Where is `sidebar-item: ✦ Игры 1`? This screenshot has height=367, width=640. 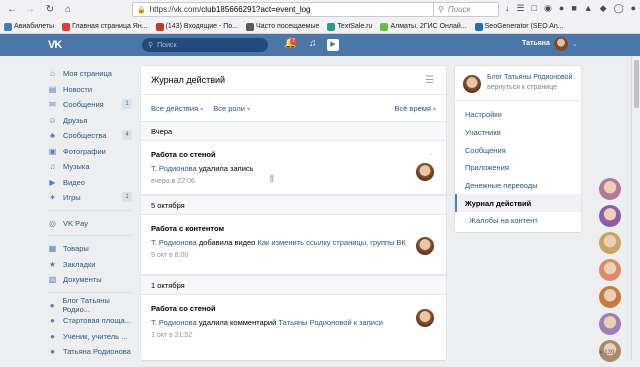
sidebar-item: ✦ Игры 1 is located at coordinates (91, 198).